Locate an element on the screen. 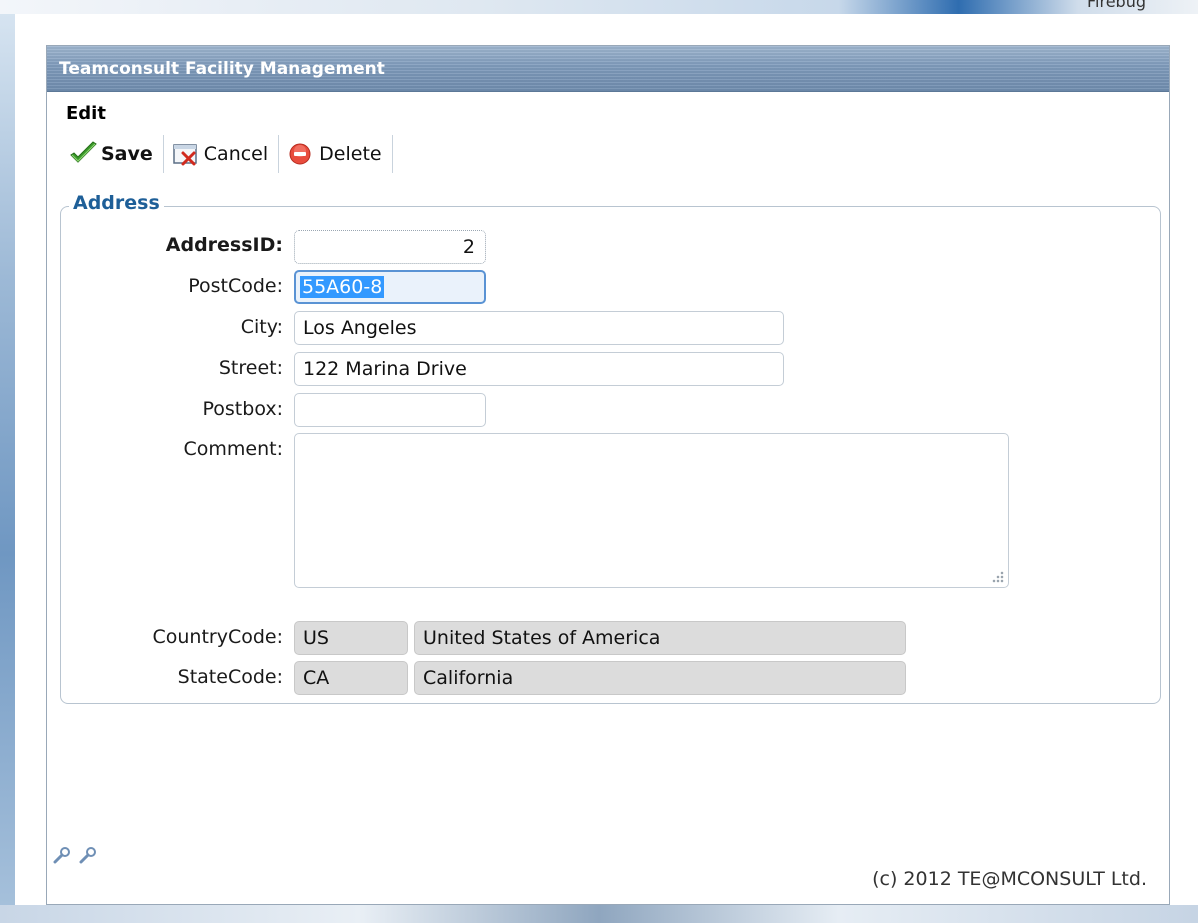 The width and height of the screenshot is (1198, 923). postcode-label: PostCode: is located at coordinates (235, 286).